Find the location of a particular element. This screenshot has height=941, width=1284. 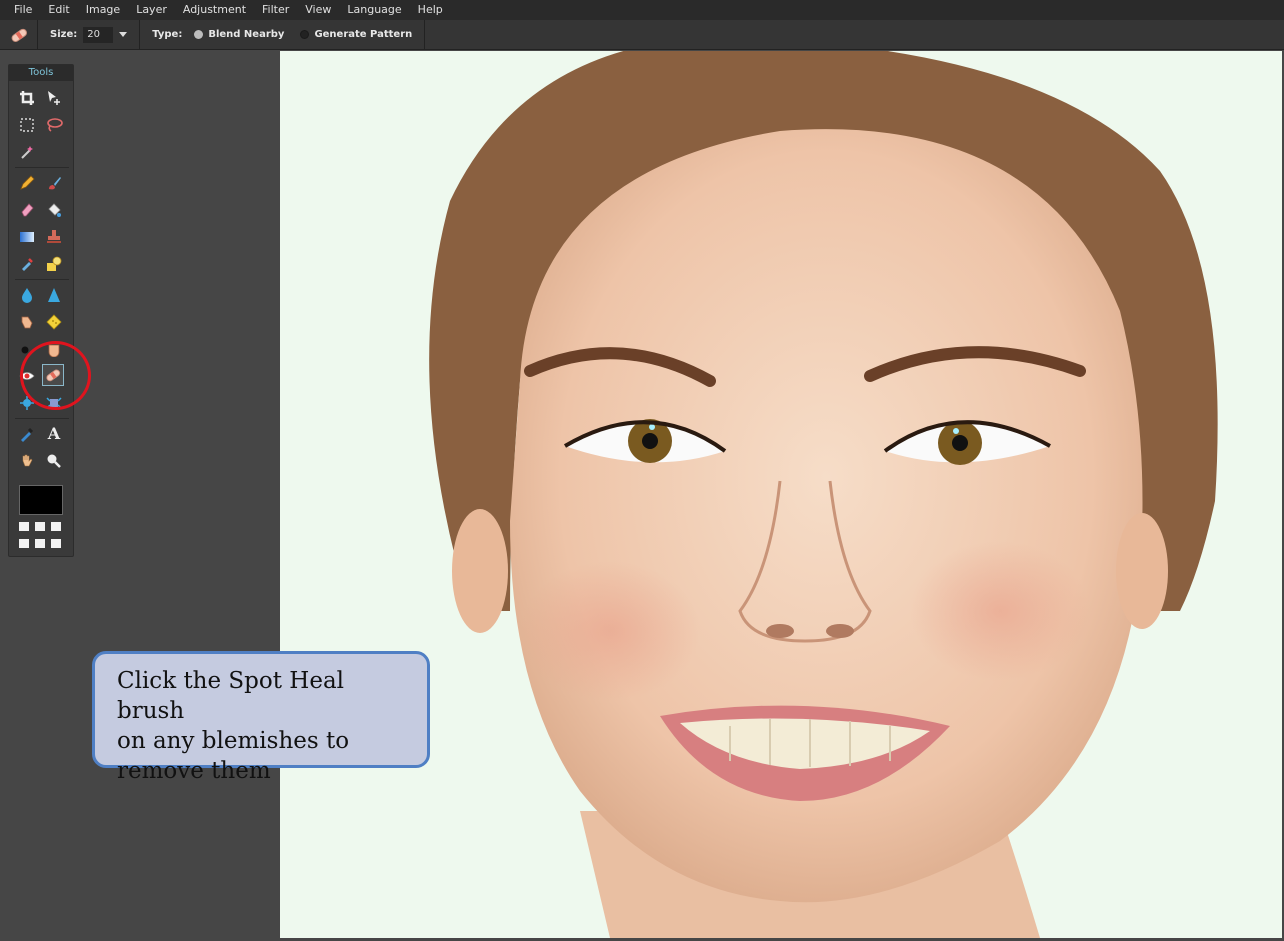

sponge-icon is located at coordinates (54, 322).